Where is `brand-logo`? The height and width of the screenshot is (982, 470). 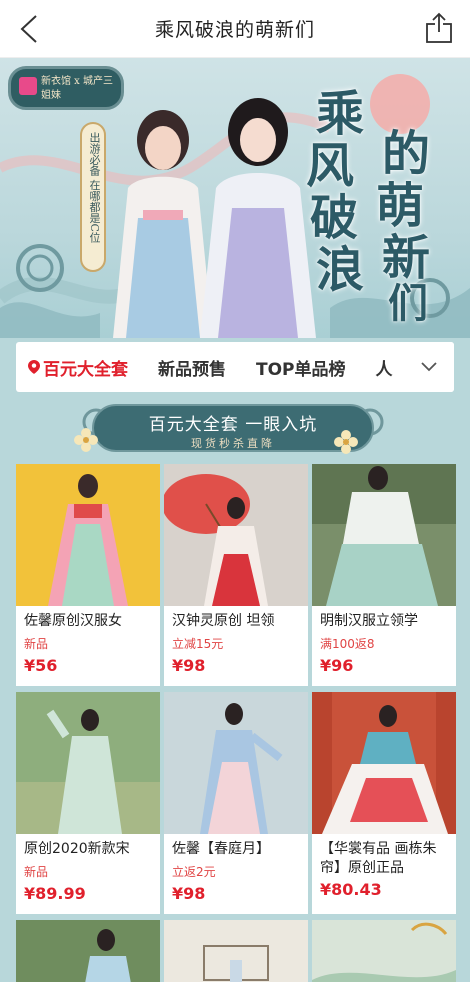 brand-logo is located at coordinates (28, 86).